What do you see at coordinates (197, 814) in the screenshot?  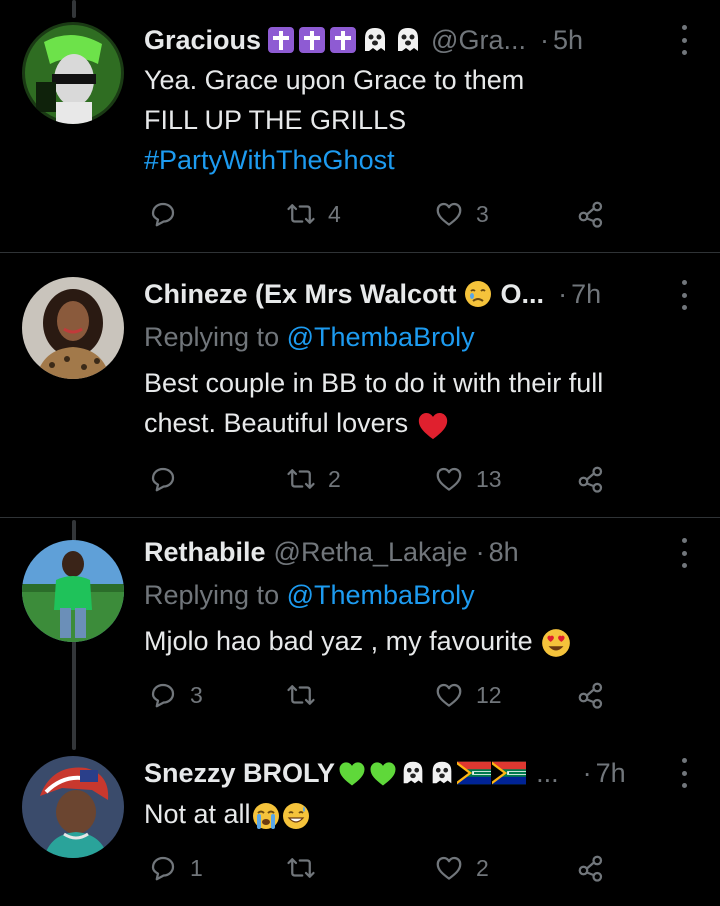 I see `tweet-text-line: Not at all` at bounding box center [197, 814].